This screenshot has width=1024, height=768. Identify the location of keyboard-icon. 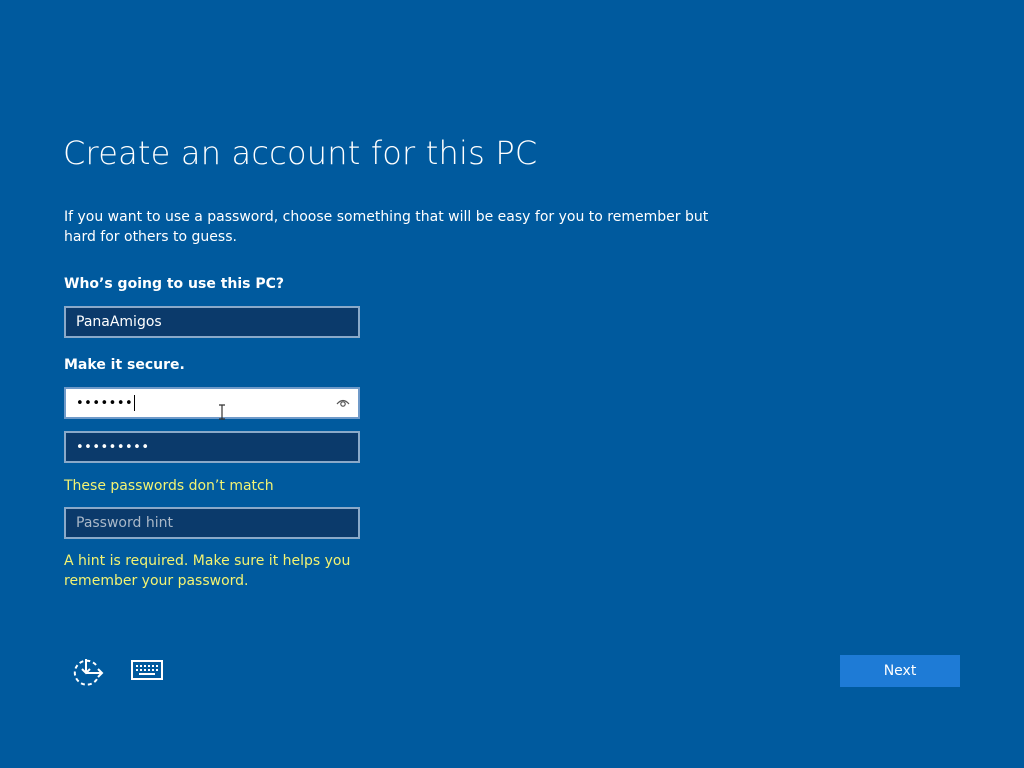
(147, 670).